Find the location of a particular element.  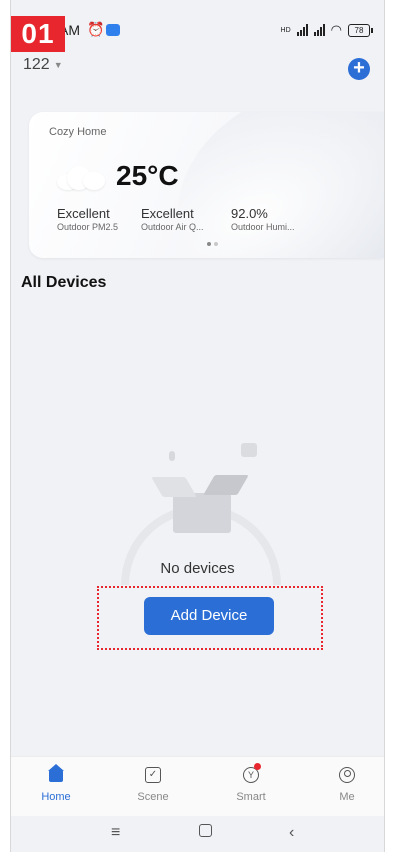

tab-bar: Home ✓ Scene Y Smart Me is located at coordinates (197, 786).